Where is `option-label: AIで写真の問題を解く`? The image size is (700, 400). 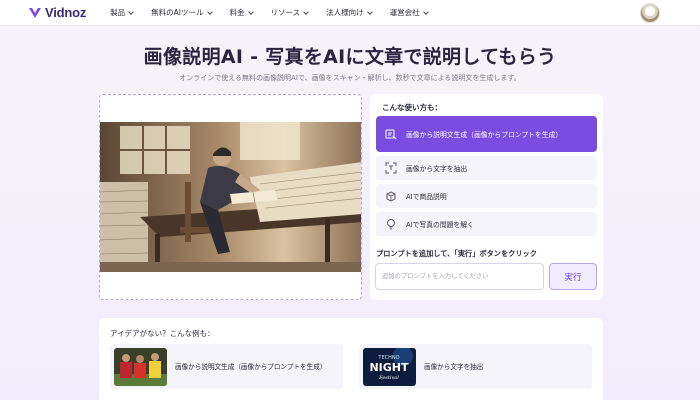 option-label: AIで写真の問題を解く is located at coordinates (440, 225).